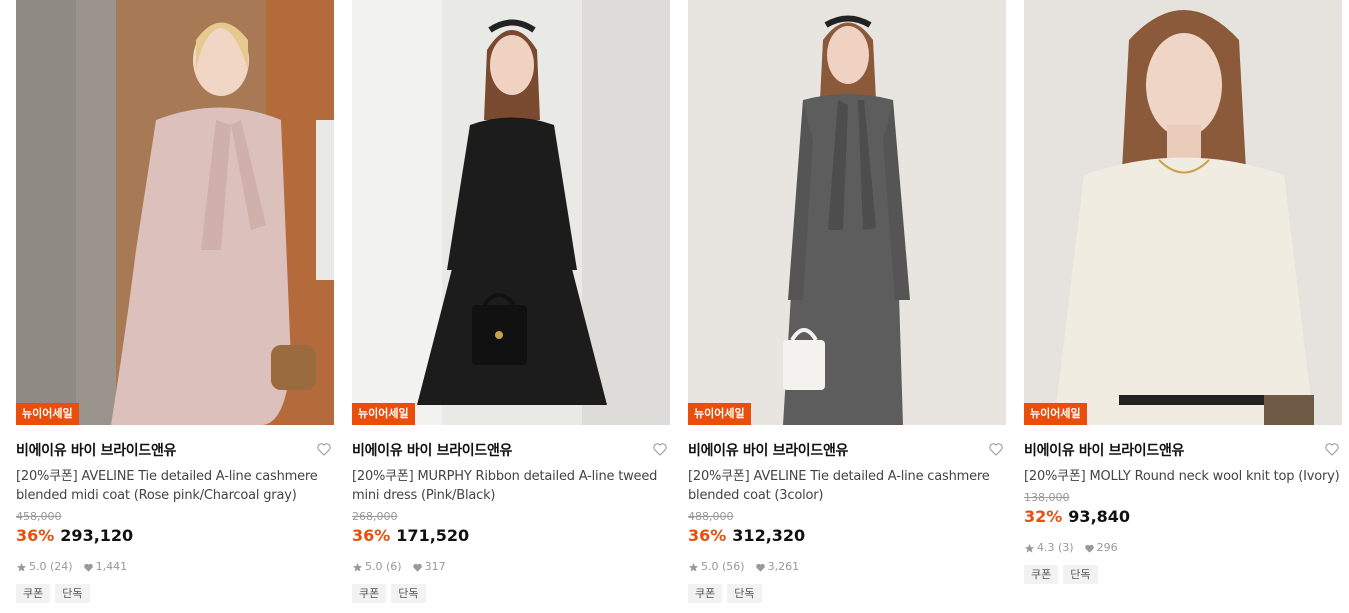 This screenshot has width=1349, height=613. What do you see at coordinates (1043, 516) in the screenshot?
I see `discount-rate: 32%` at bounding box center [1043, 516].